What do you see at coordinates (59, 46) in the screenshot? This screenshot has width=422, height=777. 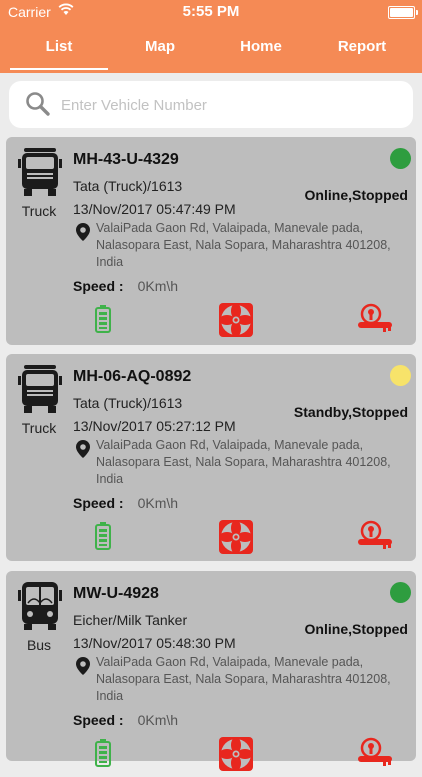 I see `tab-list: List` at bounding box center [59, 46].